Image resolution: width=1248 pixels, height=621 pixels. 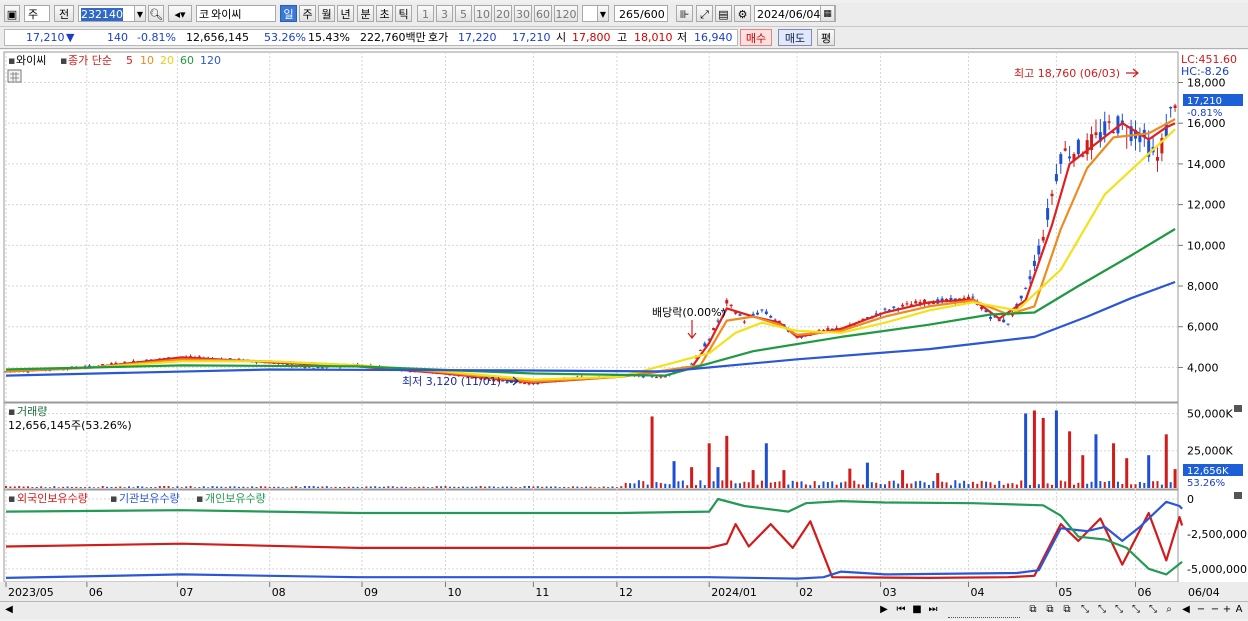 I want to click on period-year: 년, so click(x=345, y=13).